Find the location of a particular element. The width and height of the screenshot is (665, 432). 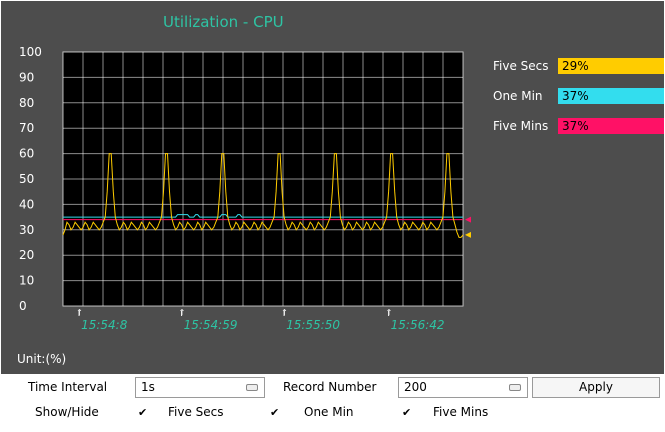

y-tick-label: 20 is located at coordinates (26, 255).